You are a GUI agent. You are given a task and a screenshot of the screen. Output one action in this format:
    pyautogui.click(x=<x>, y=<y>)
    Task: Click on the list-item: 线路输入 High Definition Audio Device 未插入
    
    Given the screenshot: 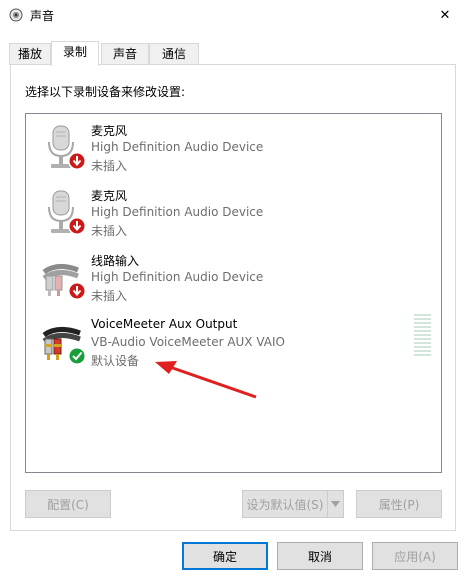 What is the action you would take?
    pyautogui.click(x=233, y=278)
    